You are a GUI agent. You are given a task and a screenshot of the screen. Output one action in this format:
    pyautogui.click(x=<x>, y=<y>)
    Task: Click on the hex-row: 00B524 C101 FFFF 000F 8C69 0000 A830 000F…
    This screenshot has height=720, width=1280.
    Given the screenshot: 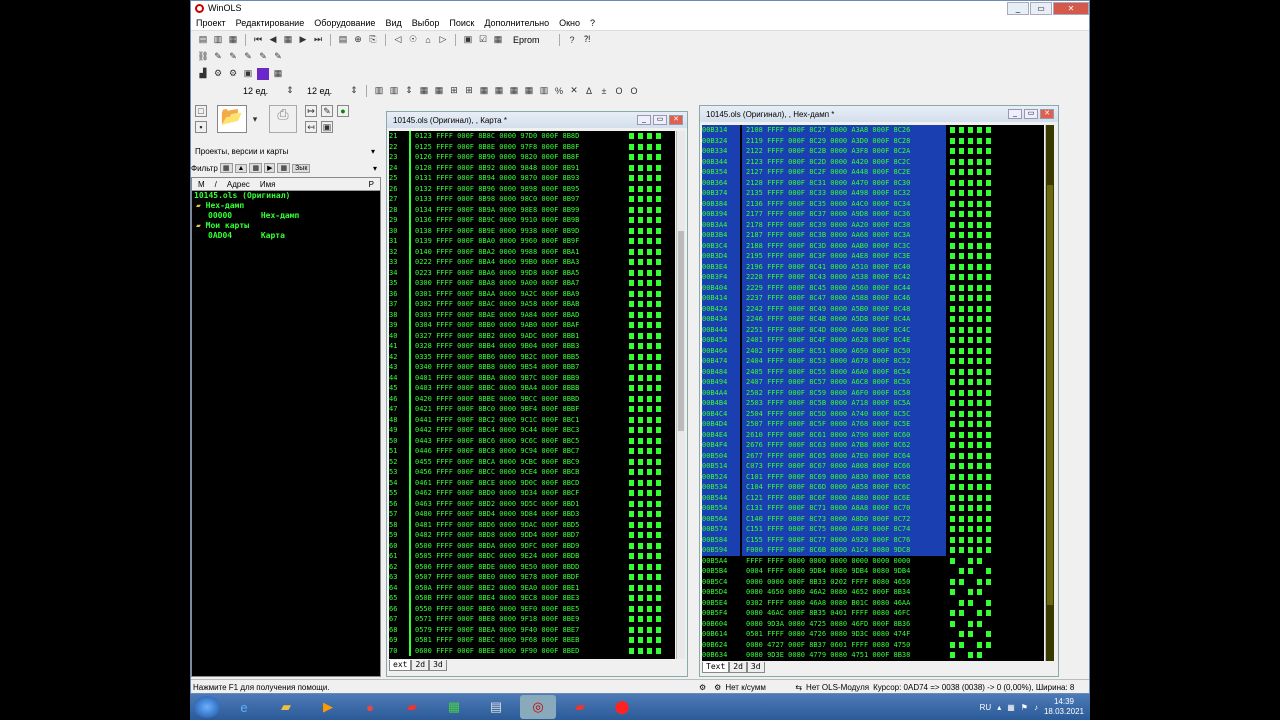 What is the action you would take?
    pyautogui.click(x=824, y=476)
    